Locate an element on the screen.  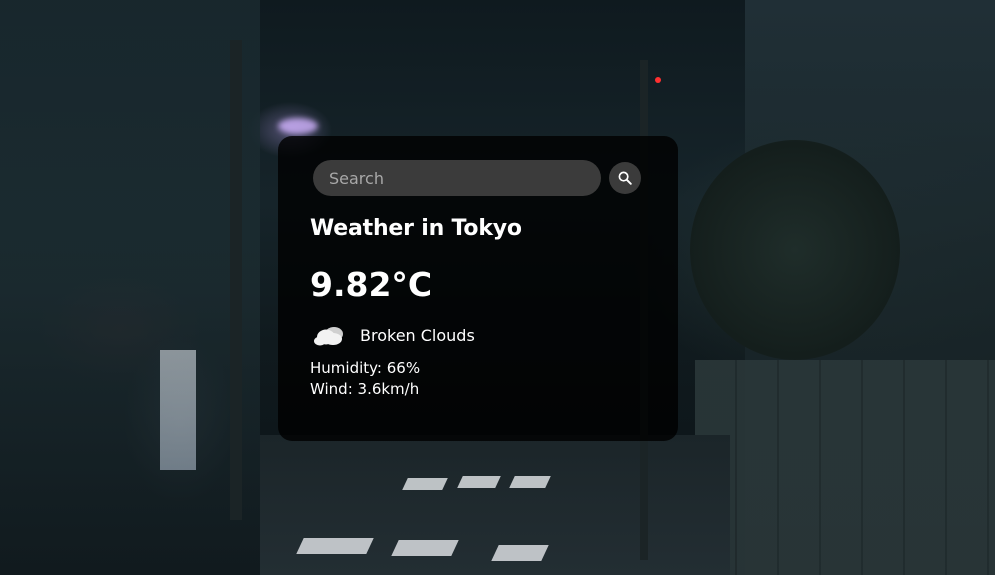
search-input is located at coordinates (457, 178).